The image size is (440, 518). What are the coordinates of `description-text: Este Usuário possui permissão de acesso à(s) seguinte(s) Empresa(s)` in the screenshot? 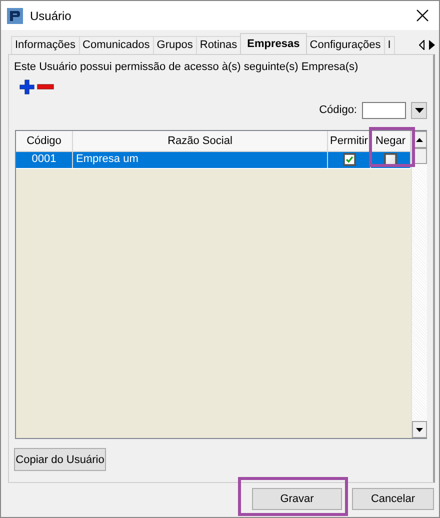 It's located at (186, 66).